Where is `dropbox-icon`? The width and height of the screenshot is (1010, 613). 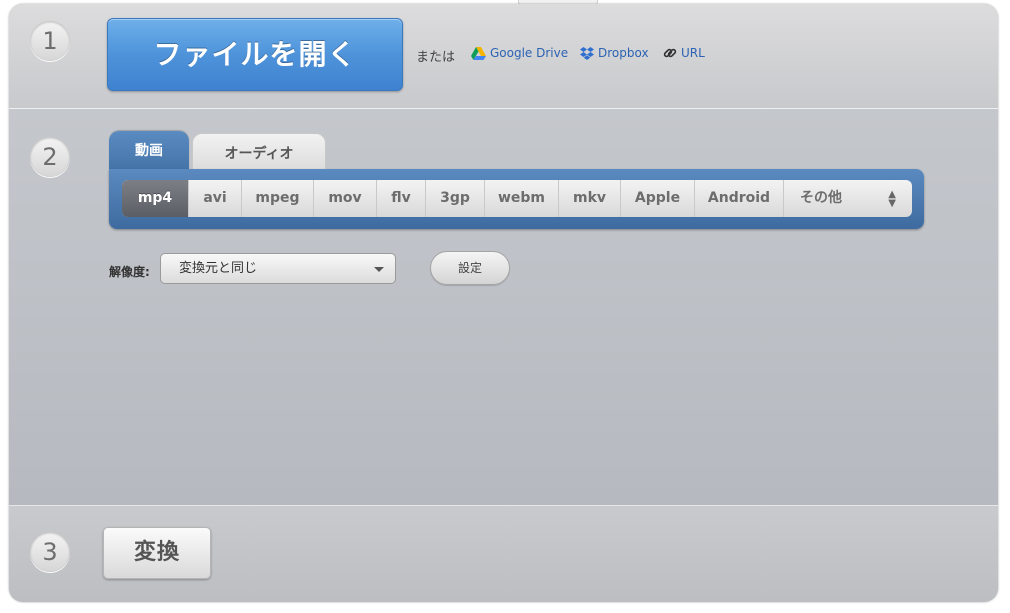
dropbox-icon is located at coordinates (587, 53).